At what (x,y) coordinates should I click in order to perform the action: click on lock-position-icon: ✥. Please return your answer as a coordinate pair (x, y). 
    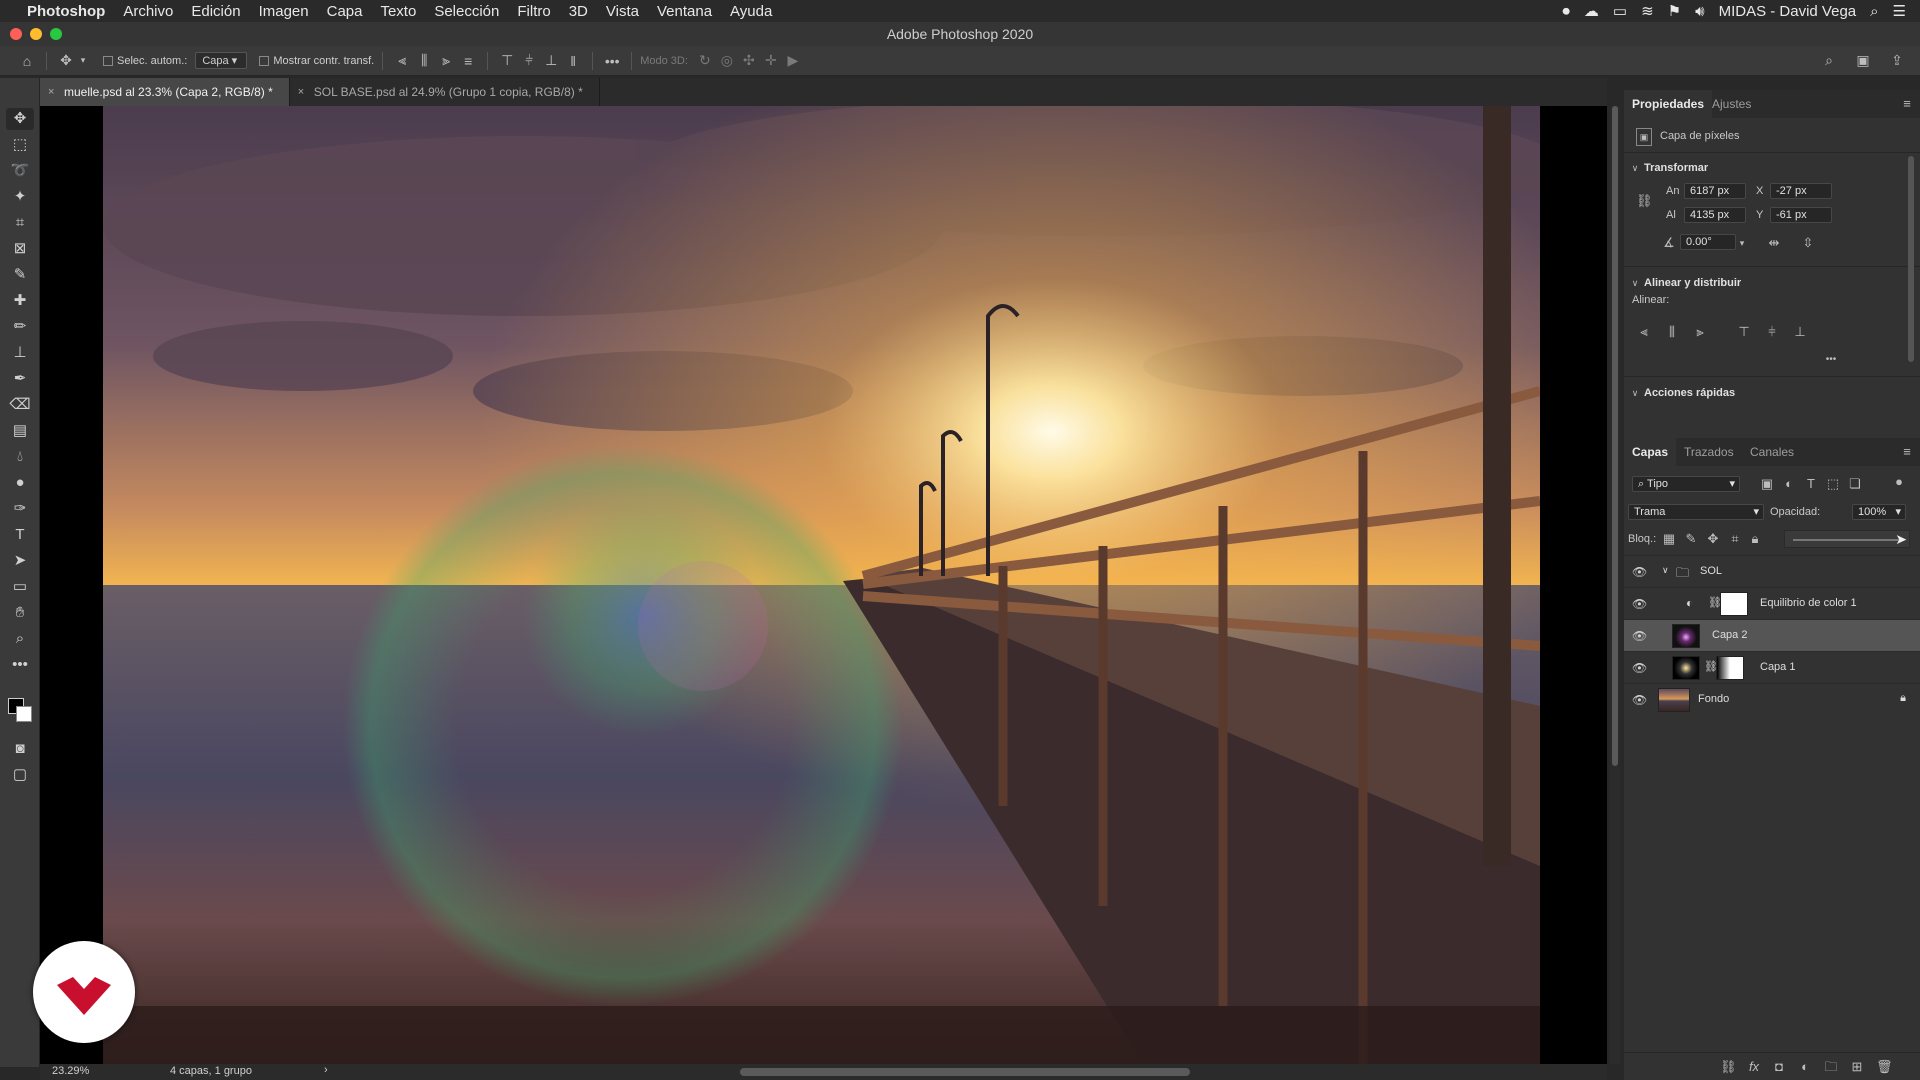
    Looking at the image, I should click on (1713, 539).